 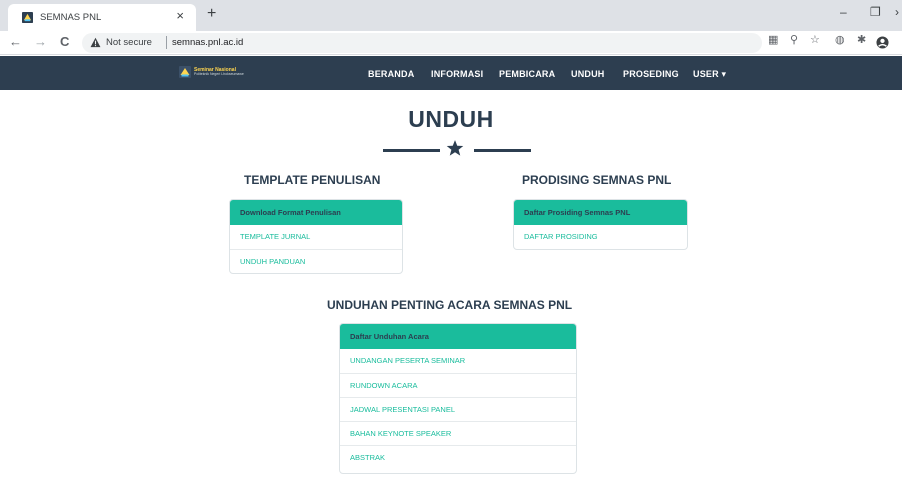 I want to click on section-heading-prosiding: PRODISING SEMNAS PNL, so click(x=597, y=180).